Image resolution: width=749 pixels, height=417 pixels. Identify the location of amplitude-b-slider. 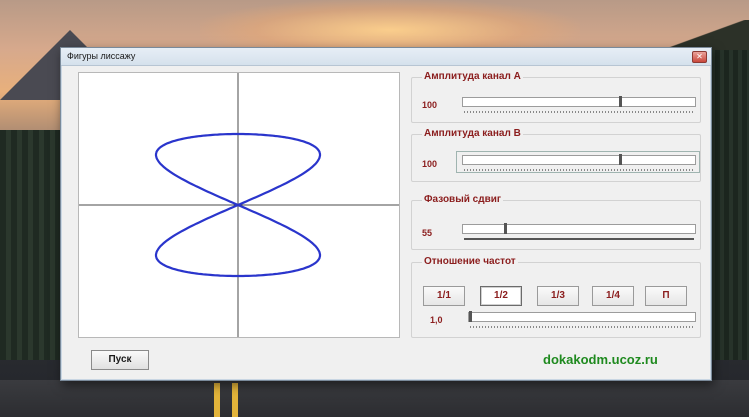
(579, 159).